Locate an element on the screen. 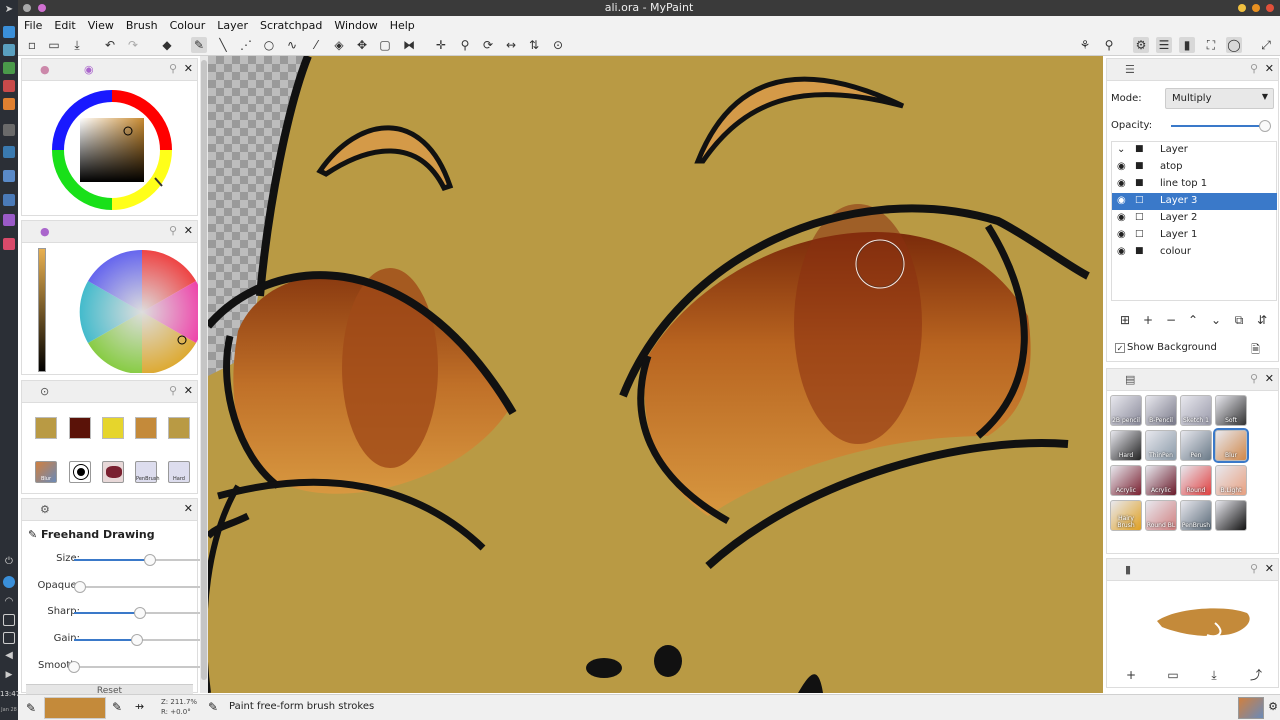 The width and height of the screenshot is (1280, 720). scratchpad-new-button: + is located at coordinates (1131, 675).